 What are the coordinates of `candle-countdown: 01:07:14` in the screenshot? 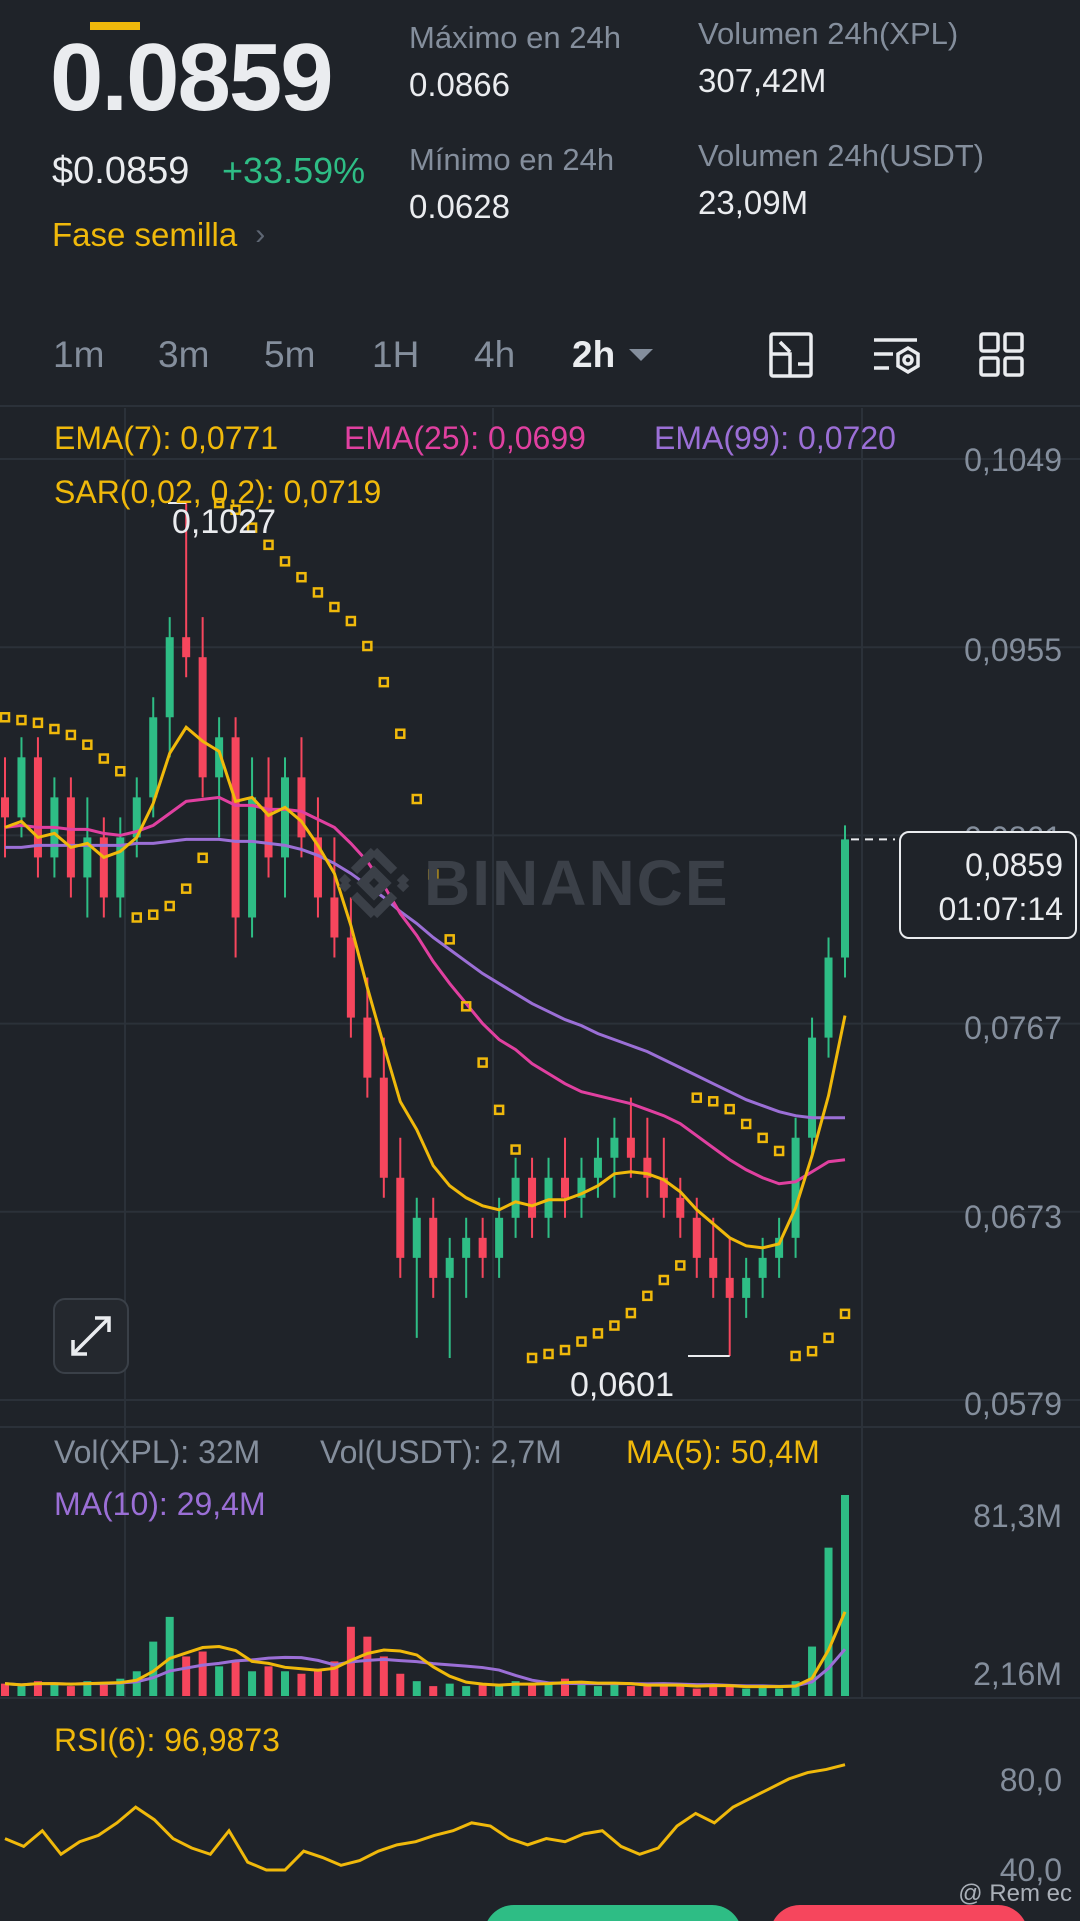 It's located at (1000, 909).